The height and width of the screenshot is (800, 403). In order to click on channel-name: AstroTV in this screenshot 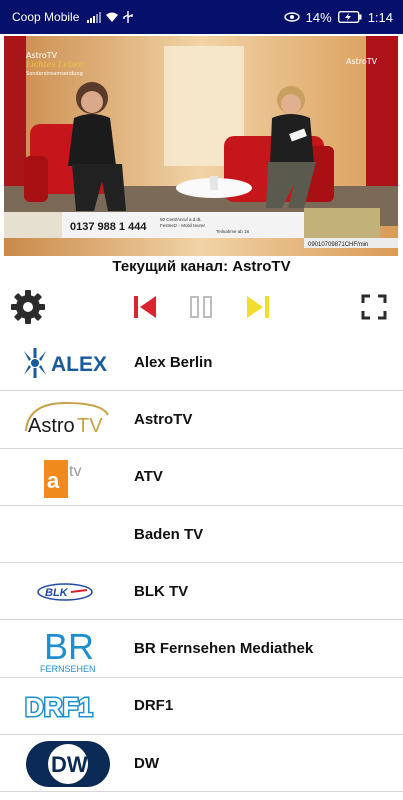, I will do `click(163, 419)`.